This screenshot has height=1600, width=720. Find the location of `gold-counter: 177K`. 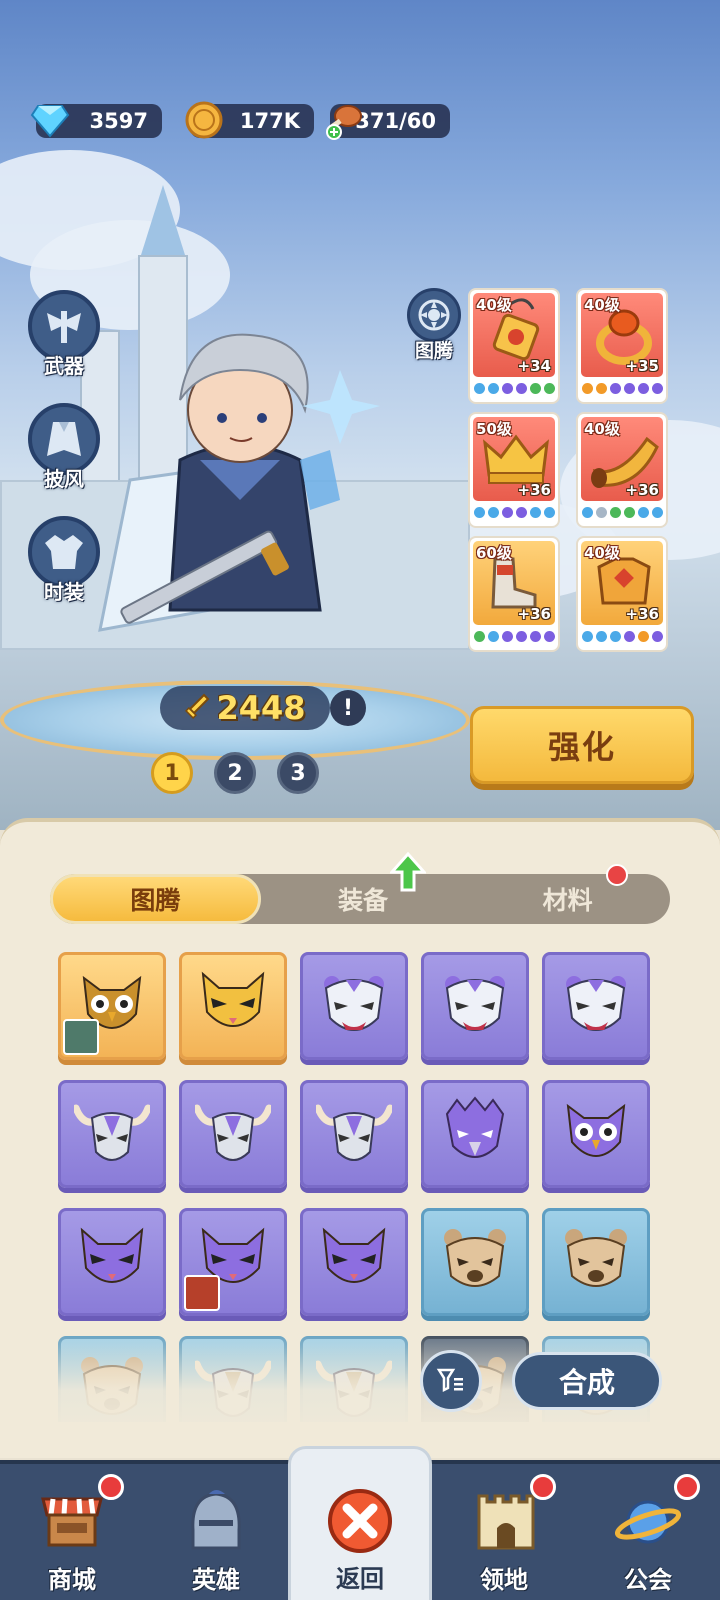

gold-counter: 177K is located at coordinates (249, 120).